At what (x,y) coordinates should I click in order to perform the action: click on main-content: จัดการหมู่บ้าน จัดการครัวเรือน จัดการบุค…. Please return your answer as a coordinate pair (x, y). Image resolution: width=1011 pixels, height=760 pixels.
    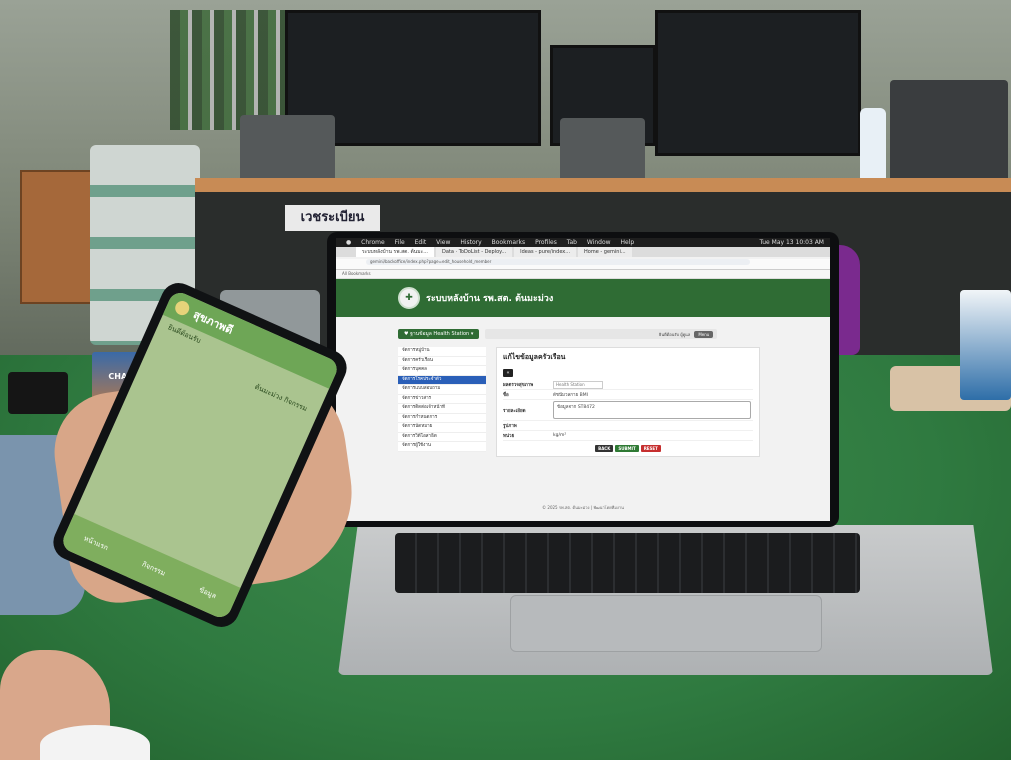
    Looking at the image, I should click on (614, 402).